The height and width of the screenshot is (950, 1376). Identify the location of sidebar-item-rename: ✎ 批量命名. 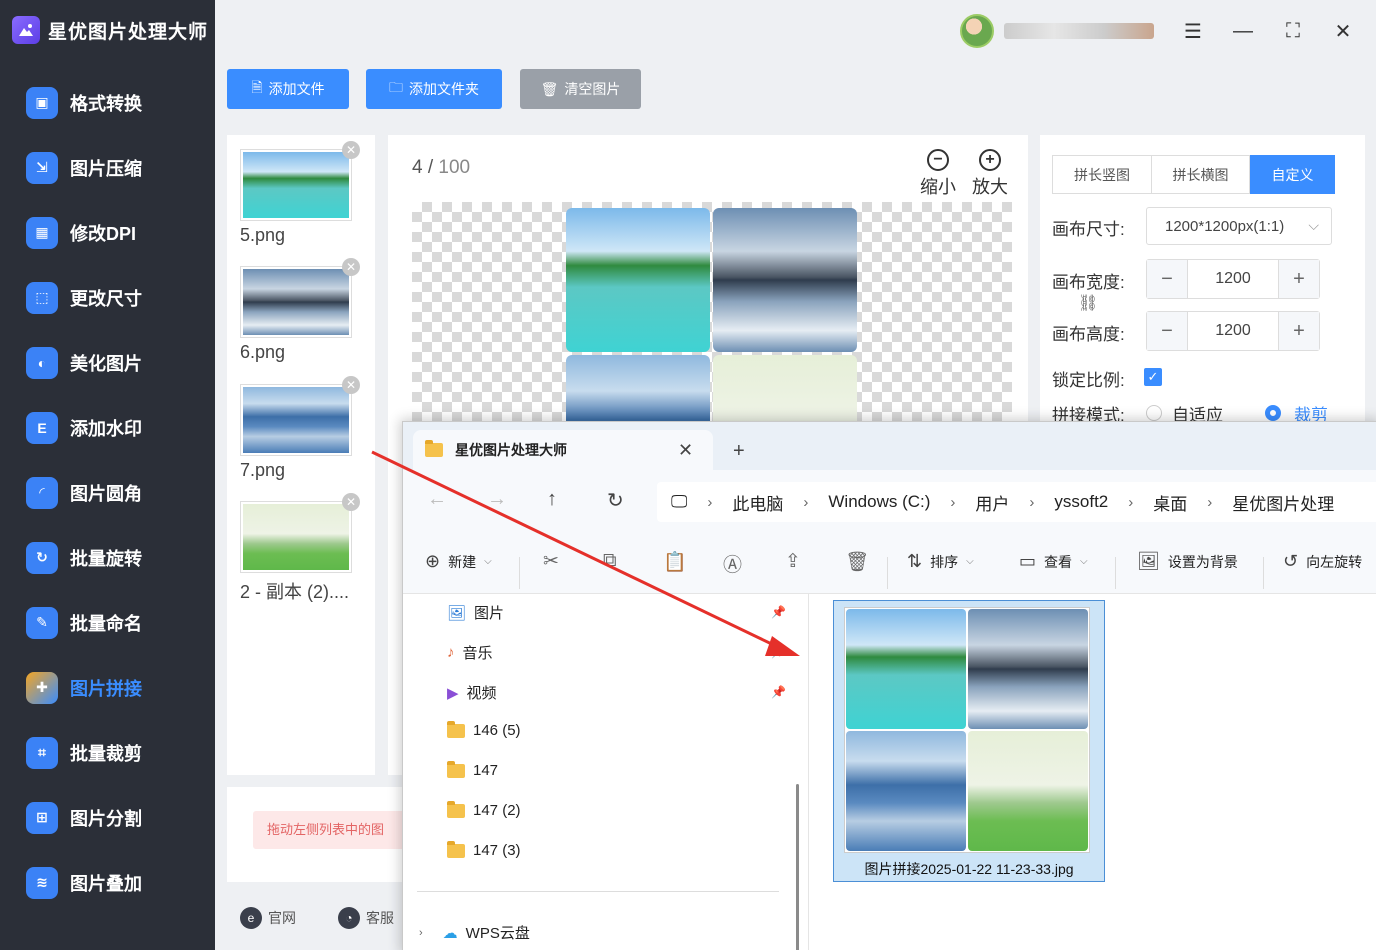
(107, 622).